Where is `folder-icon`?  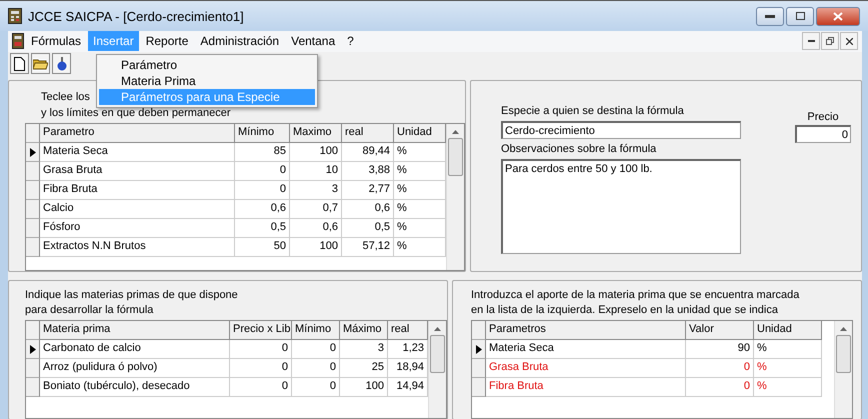
folder-icon is located at coordinates (40, 64).